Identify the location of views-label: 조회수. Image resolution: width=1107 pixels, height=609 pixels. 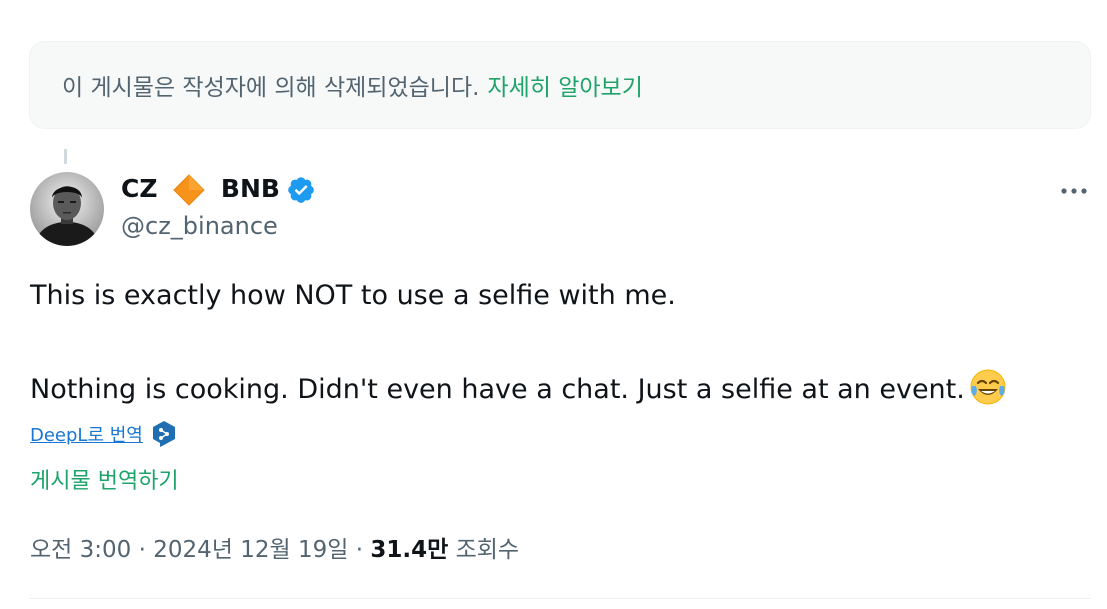
(487, 550).